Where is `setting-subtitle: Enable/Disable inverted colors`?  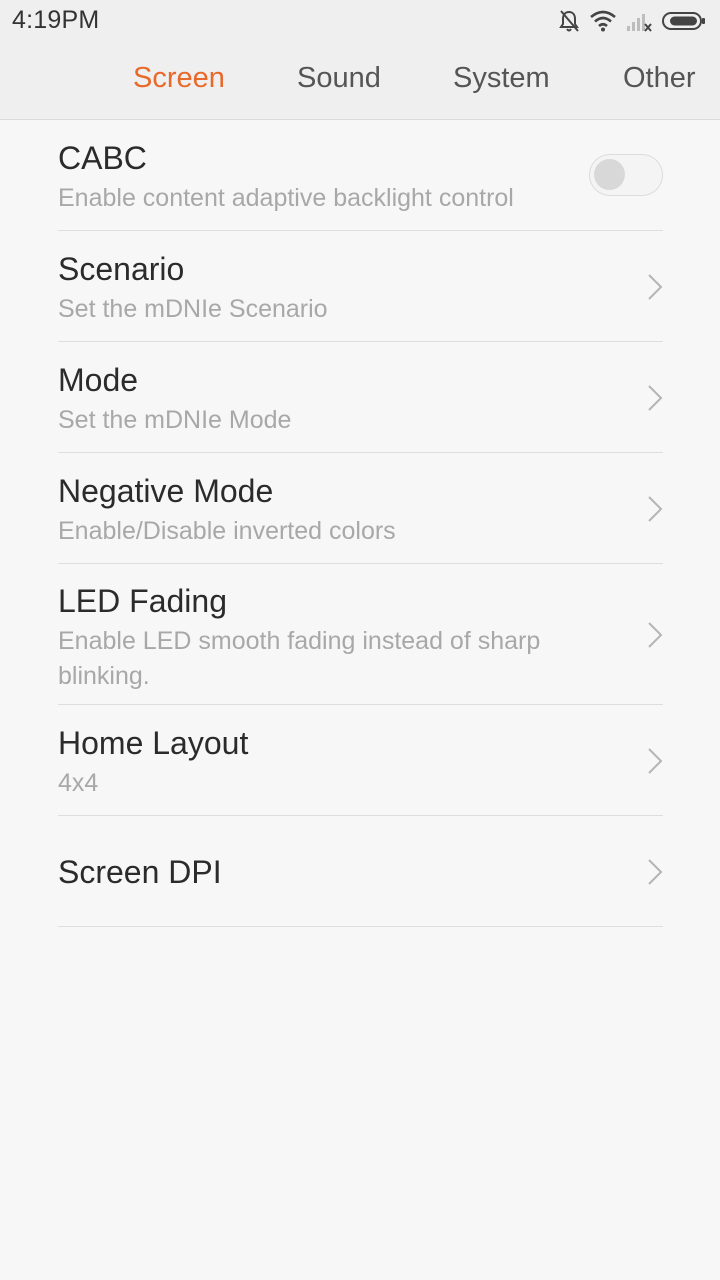 setting-subtitle: Enable/Disable inverted colors is located at coordinates (227, 531).